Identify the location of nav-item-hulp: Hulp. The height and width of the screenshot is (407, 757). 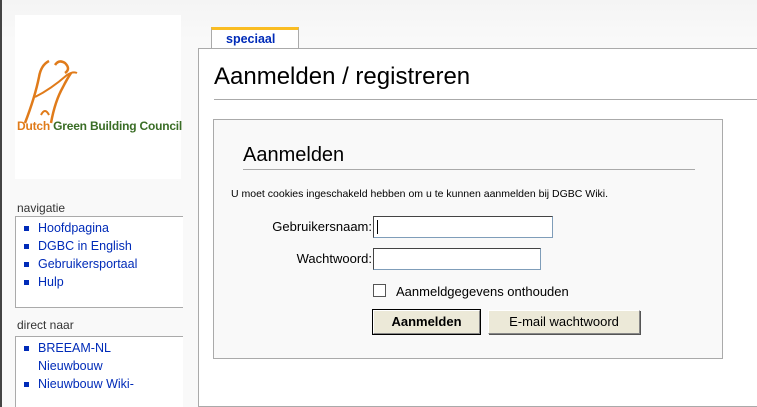
(99, 282).